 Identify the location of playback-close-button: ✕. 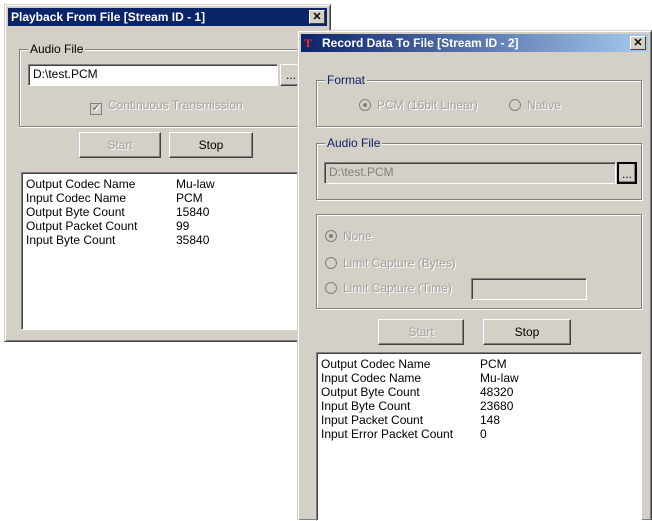
(317, 17).